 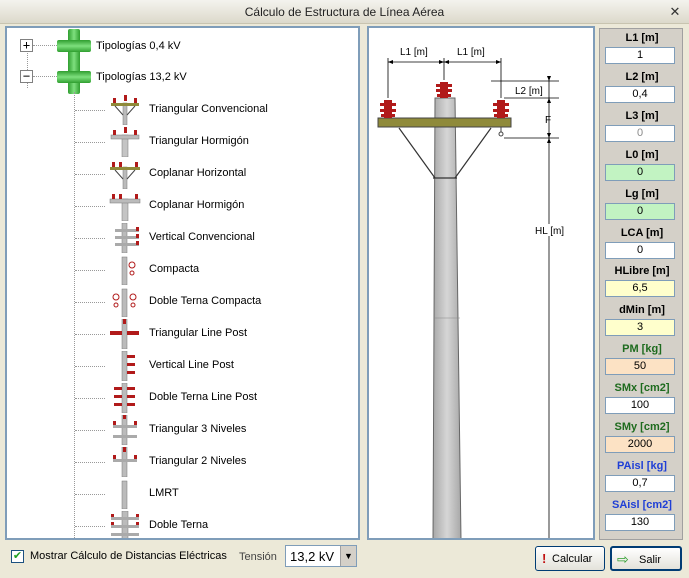 What do you see at coordinates (444, 122) in the screenshot?
I see `crossarm` at bounding box center [444, 122].